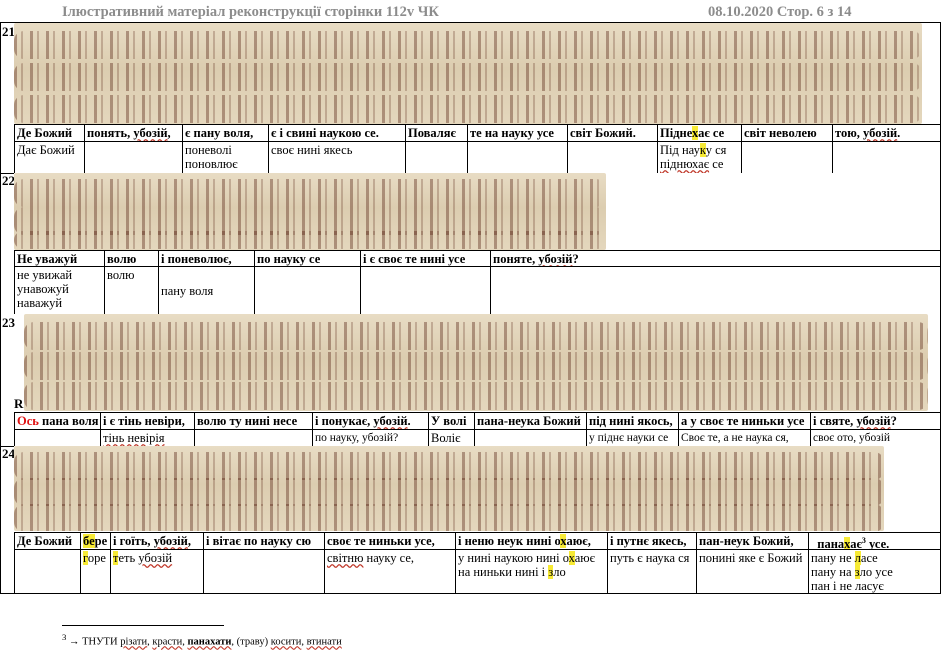 This screenshot has width=943, height=651. What do you see at coordinates (147, 420) in the screenshot?
I see `header-cell: і є тінь невіри,` at bounding box center [147, 420].